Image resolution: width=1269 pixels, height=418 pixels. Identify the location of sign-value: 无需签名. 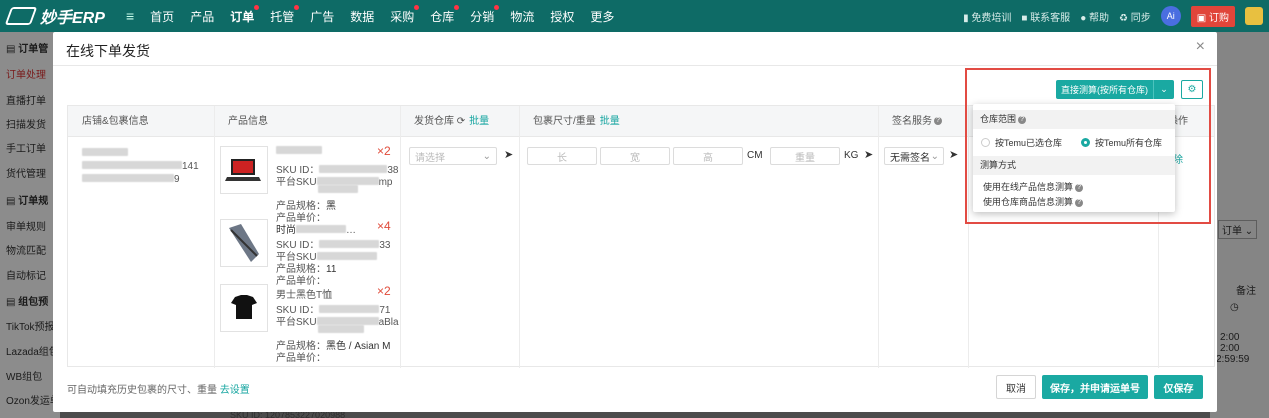
(910, 158).